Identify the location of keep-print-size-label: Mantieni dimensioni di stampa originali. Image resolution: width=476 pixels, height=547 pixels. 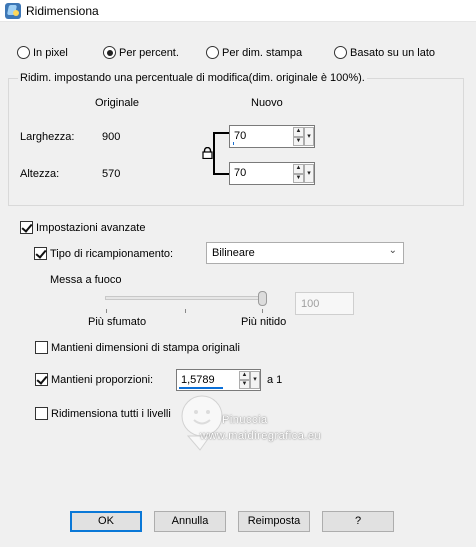
(145, 347).